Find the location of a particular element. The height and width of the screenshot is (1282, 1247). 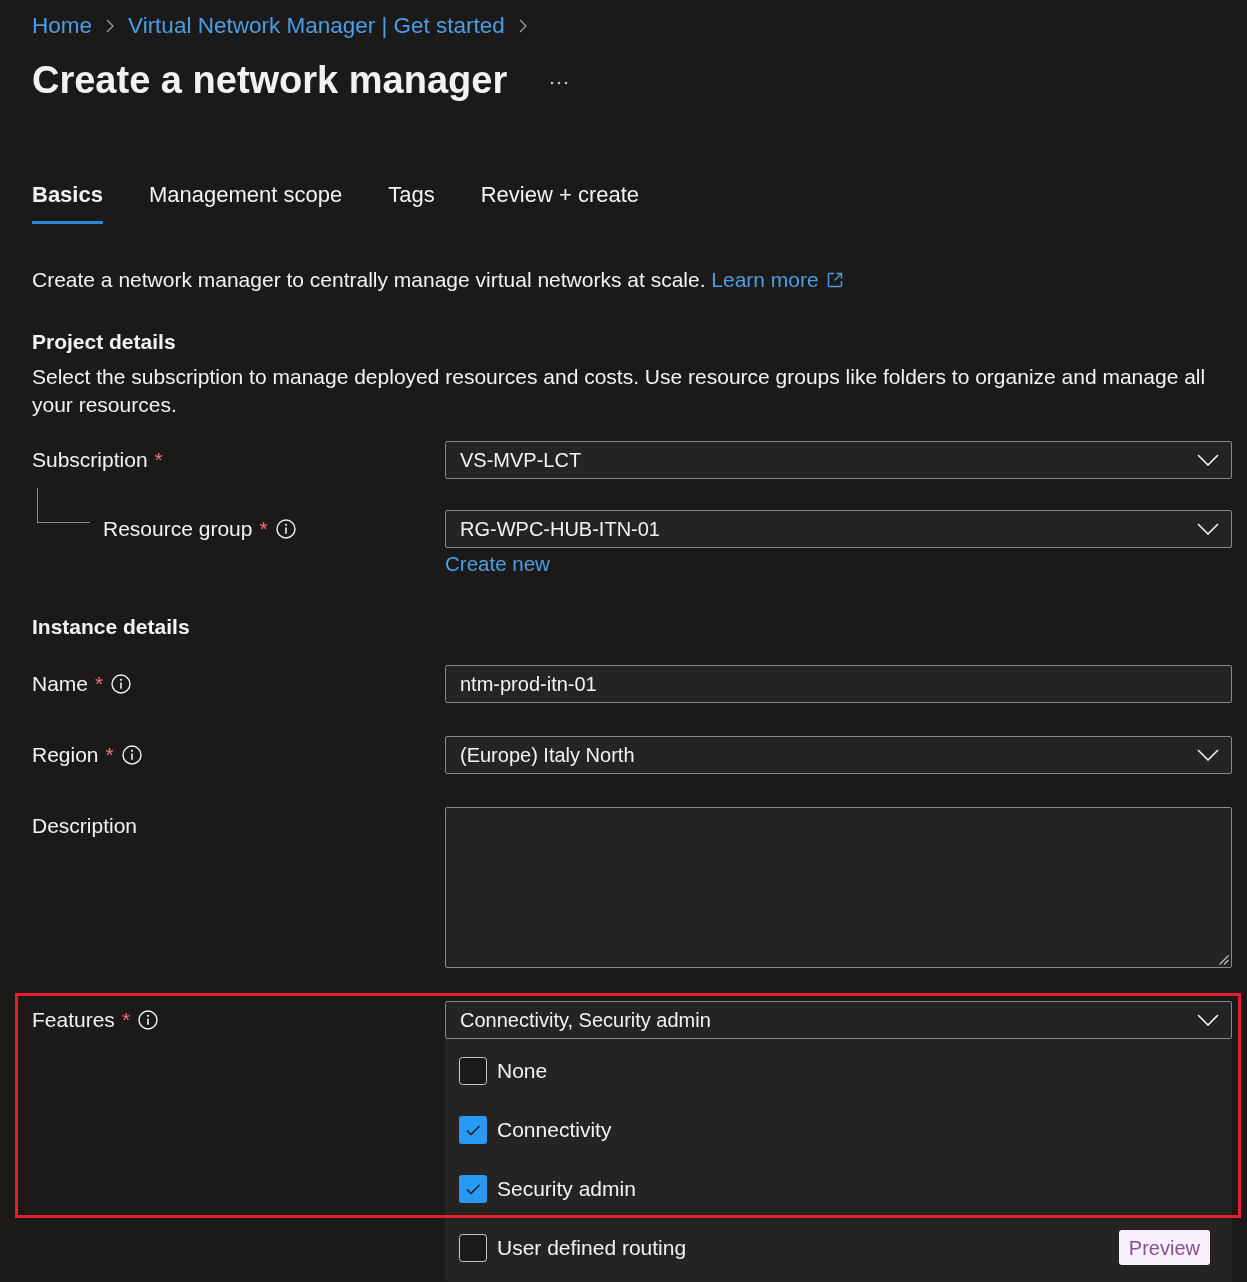

resize-handle-icon is located at coordinates (1224, 960).